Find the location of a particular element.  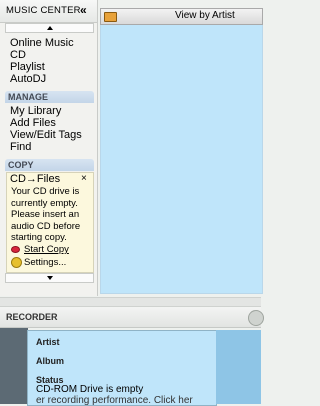

recorder-toggle-button is located at coordinates (256, 318).